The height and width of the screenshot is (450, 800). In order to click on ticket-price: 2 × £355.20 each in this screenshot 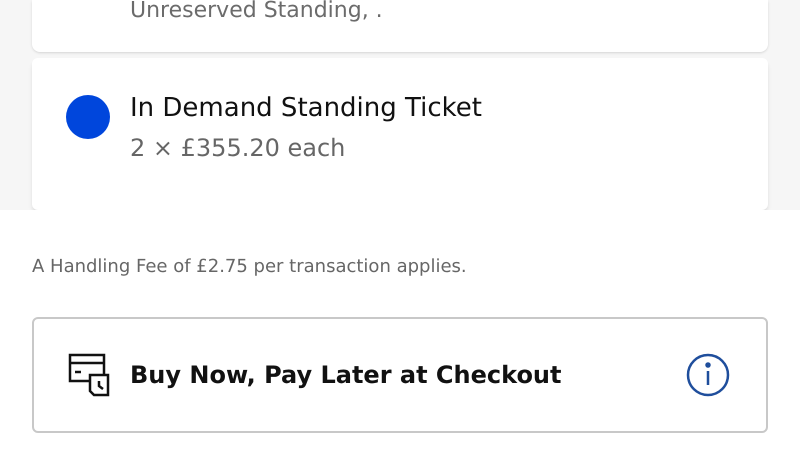, I will do `click(238, 148)`.